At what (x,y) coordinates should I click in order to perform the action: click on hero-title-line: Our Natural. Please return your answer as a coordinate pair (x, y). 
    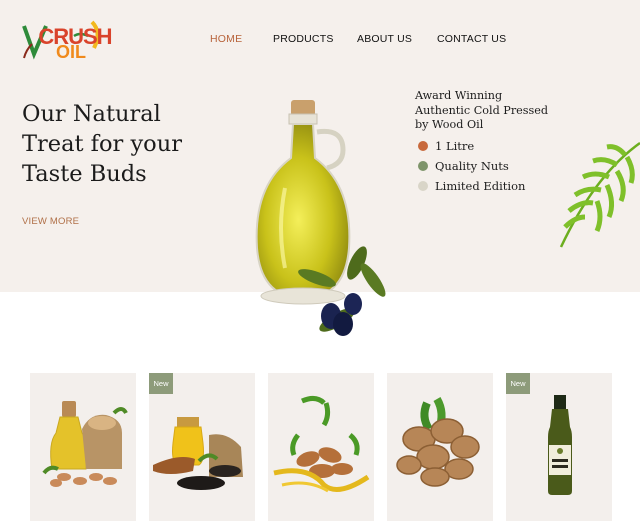
    Looking at the image, I should click on (91, 114).